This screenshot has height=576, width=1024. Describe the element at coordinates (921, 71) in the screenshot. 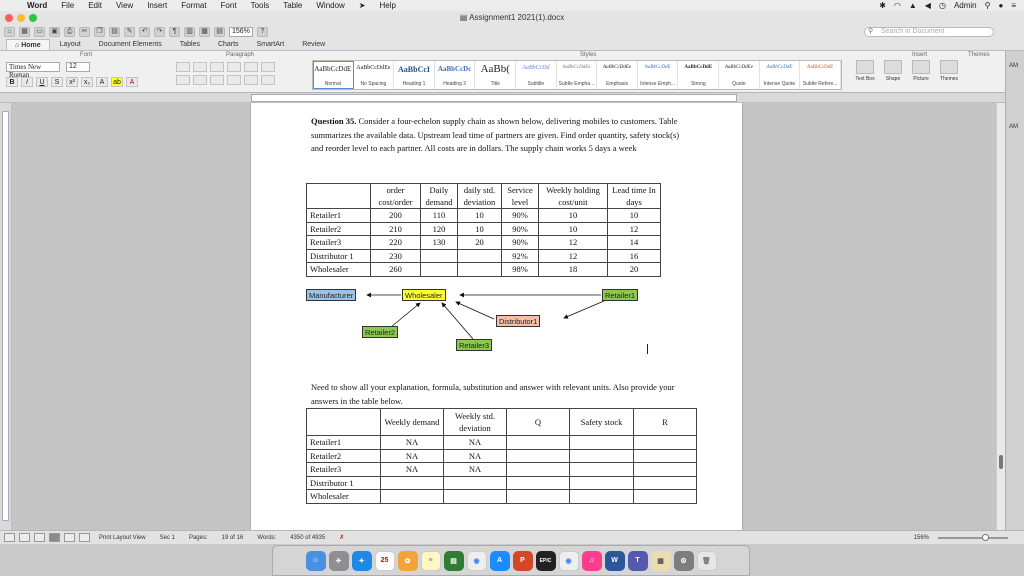

I see `picture-button: Picture` at that location.